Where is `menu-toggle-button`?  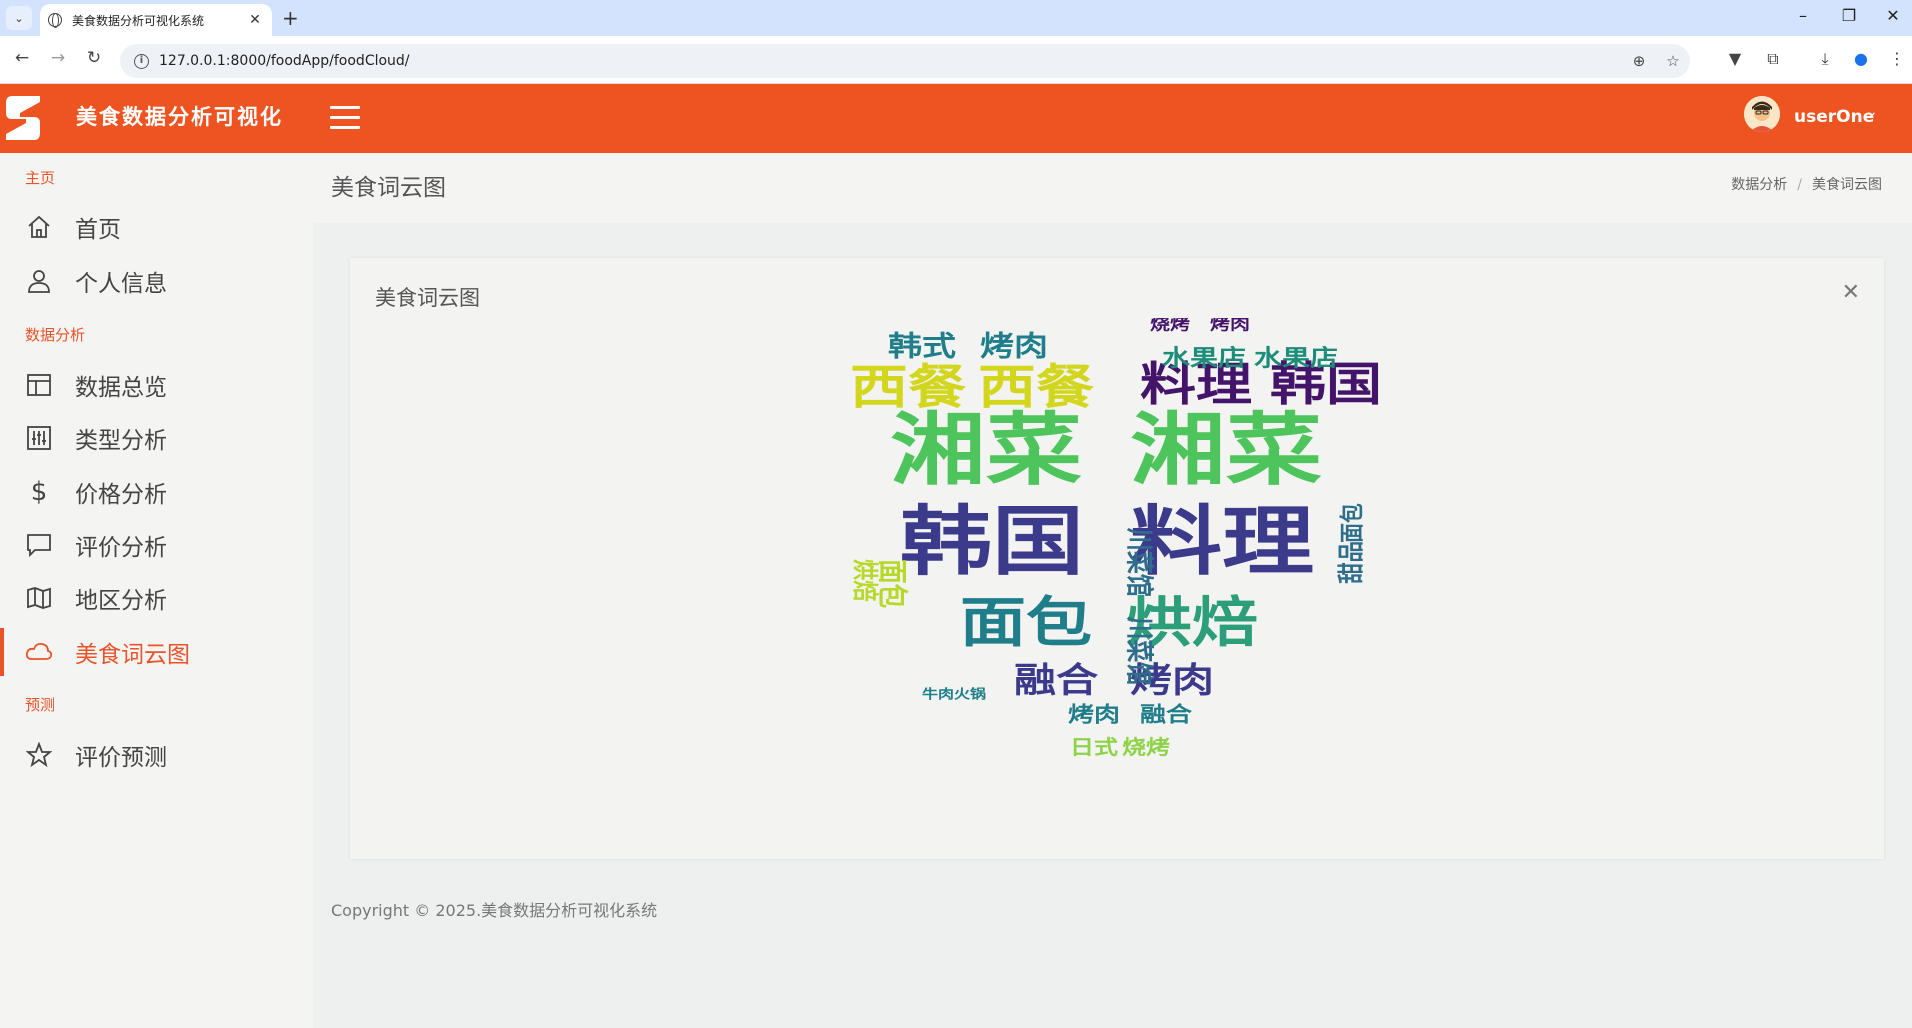
menu-toggle-button is located at coordinates (345, 118).